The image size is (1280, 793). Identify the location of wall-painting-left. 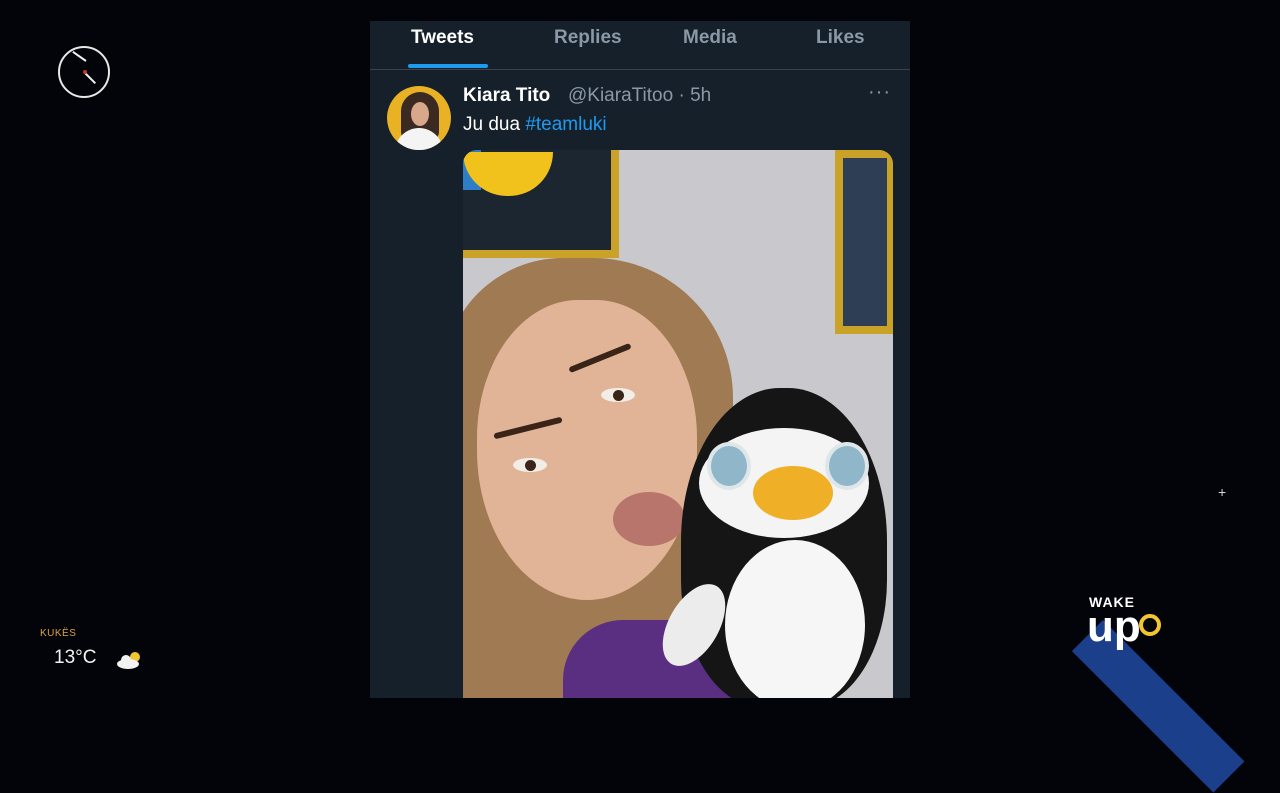
(541, 204).